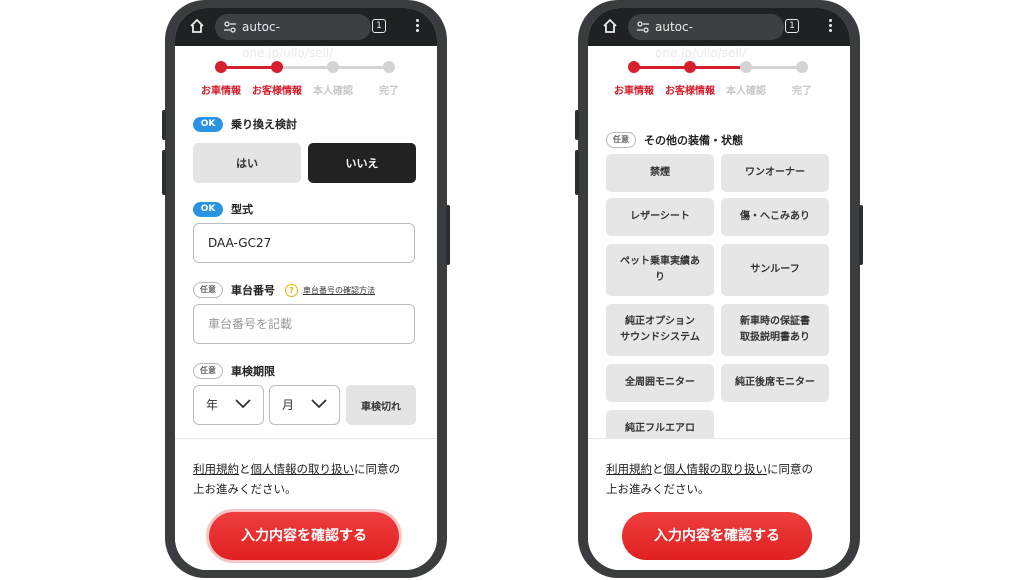 The height and width of the screenshot is (580, 1024). I want to click on equipment-option-label: ワンオーナー, so click(775, 173).